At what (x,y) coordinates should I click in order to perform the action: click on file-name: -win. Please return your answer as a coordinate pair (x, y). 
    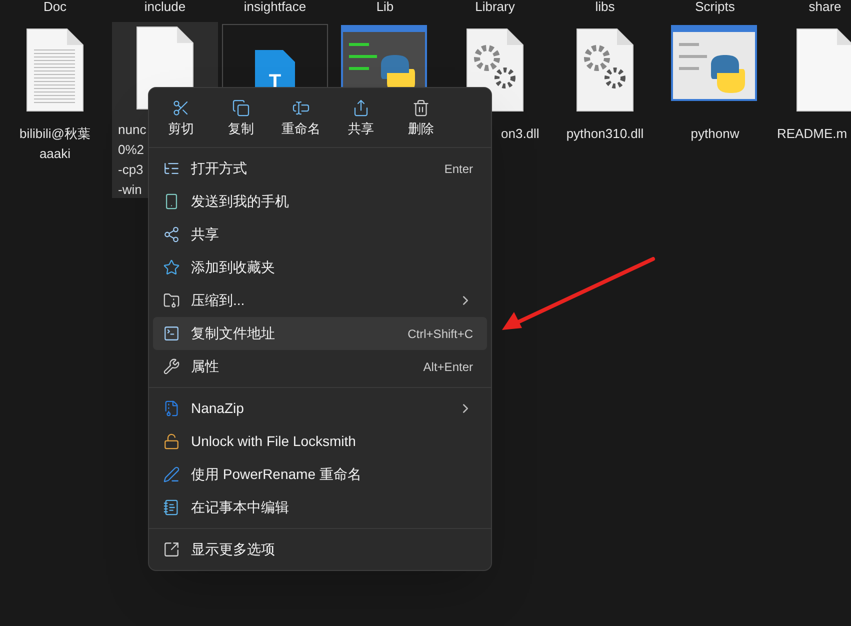
    Looking at the image, I should click on (130, 190).